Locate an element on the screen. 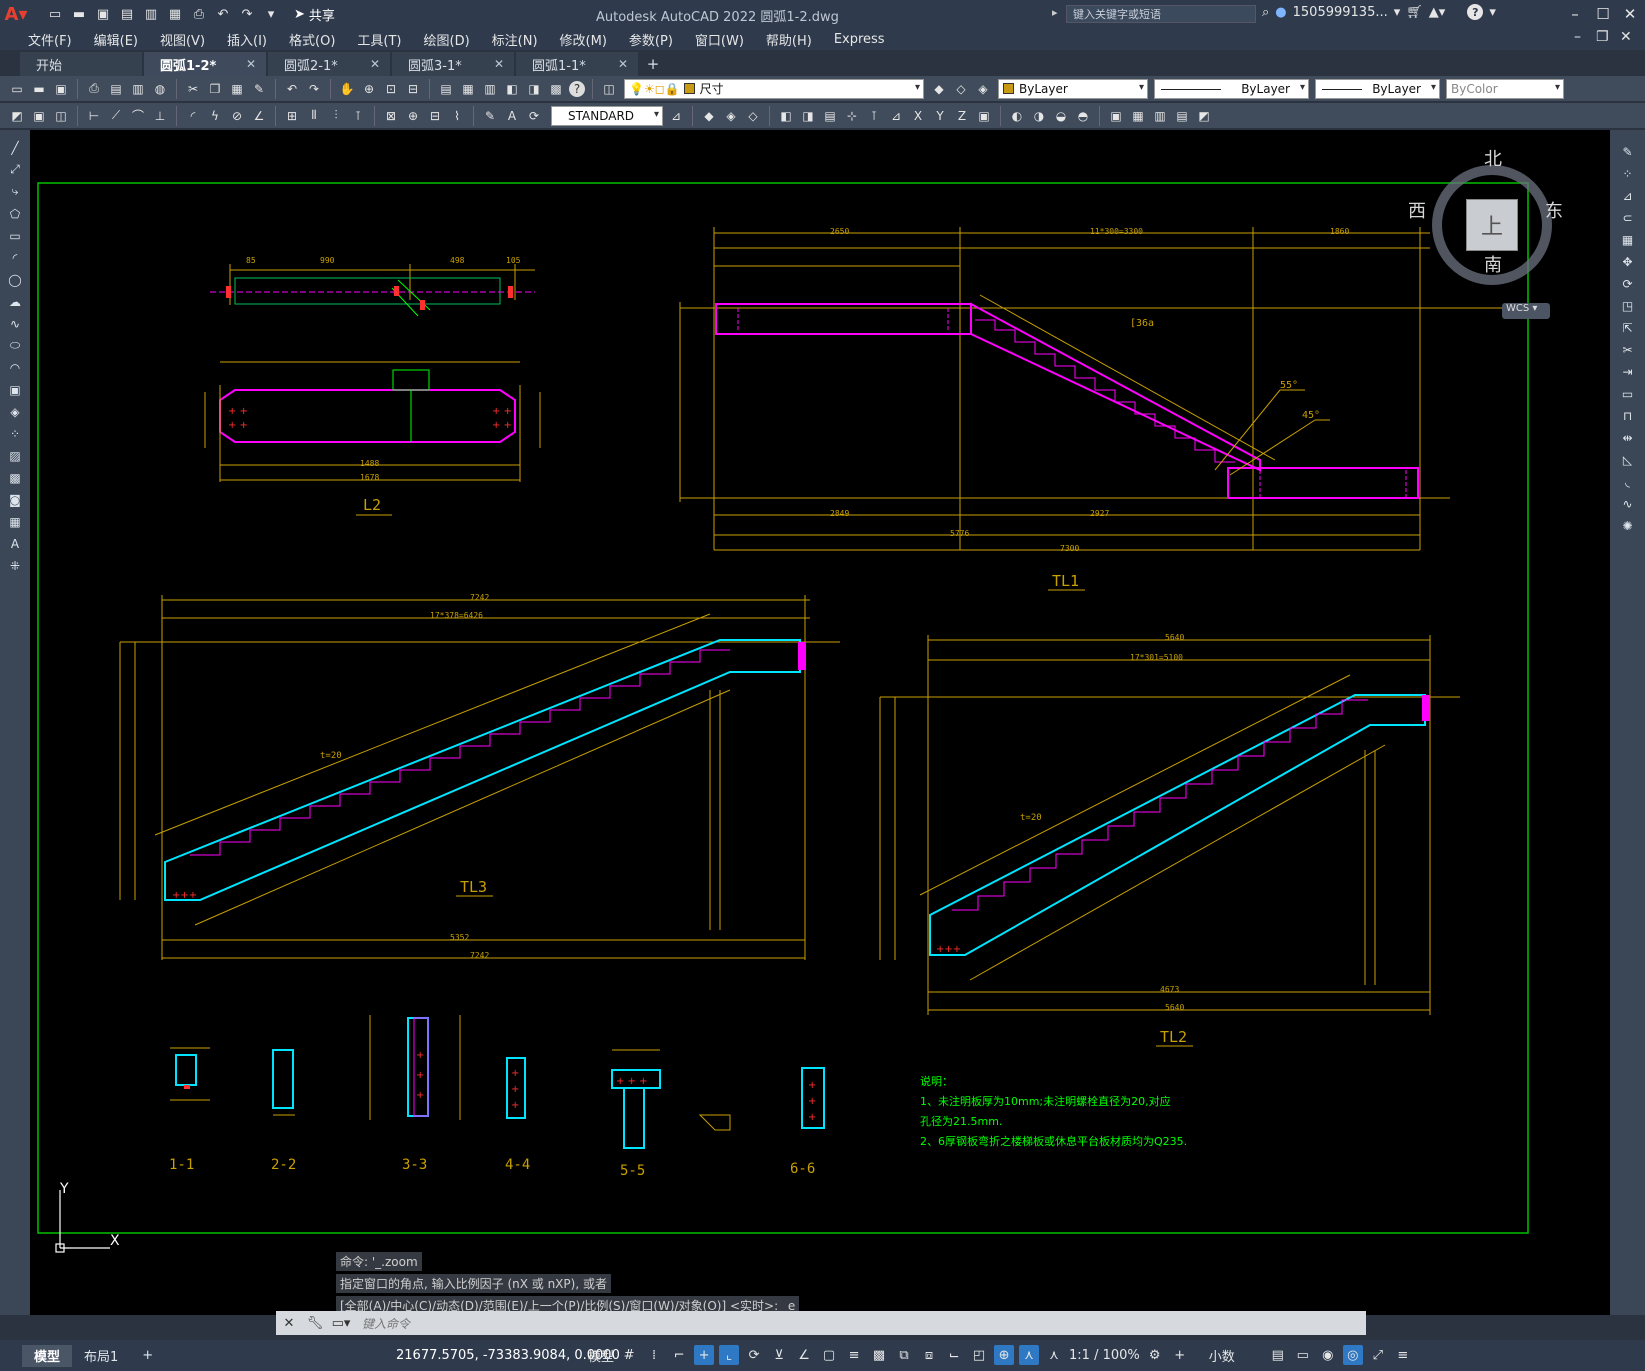 This screenshot has width=1645, height=1371. fillet-icon: ◟ is located at coordinates (1628, 481).